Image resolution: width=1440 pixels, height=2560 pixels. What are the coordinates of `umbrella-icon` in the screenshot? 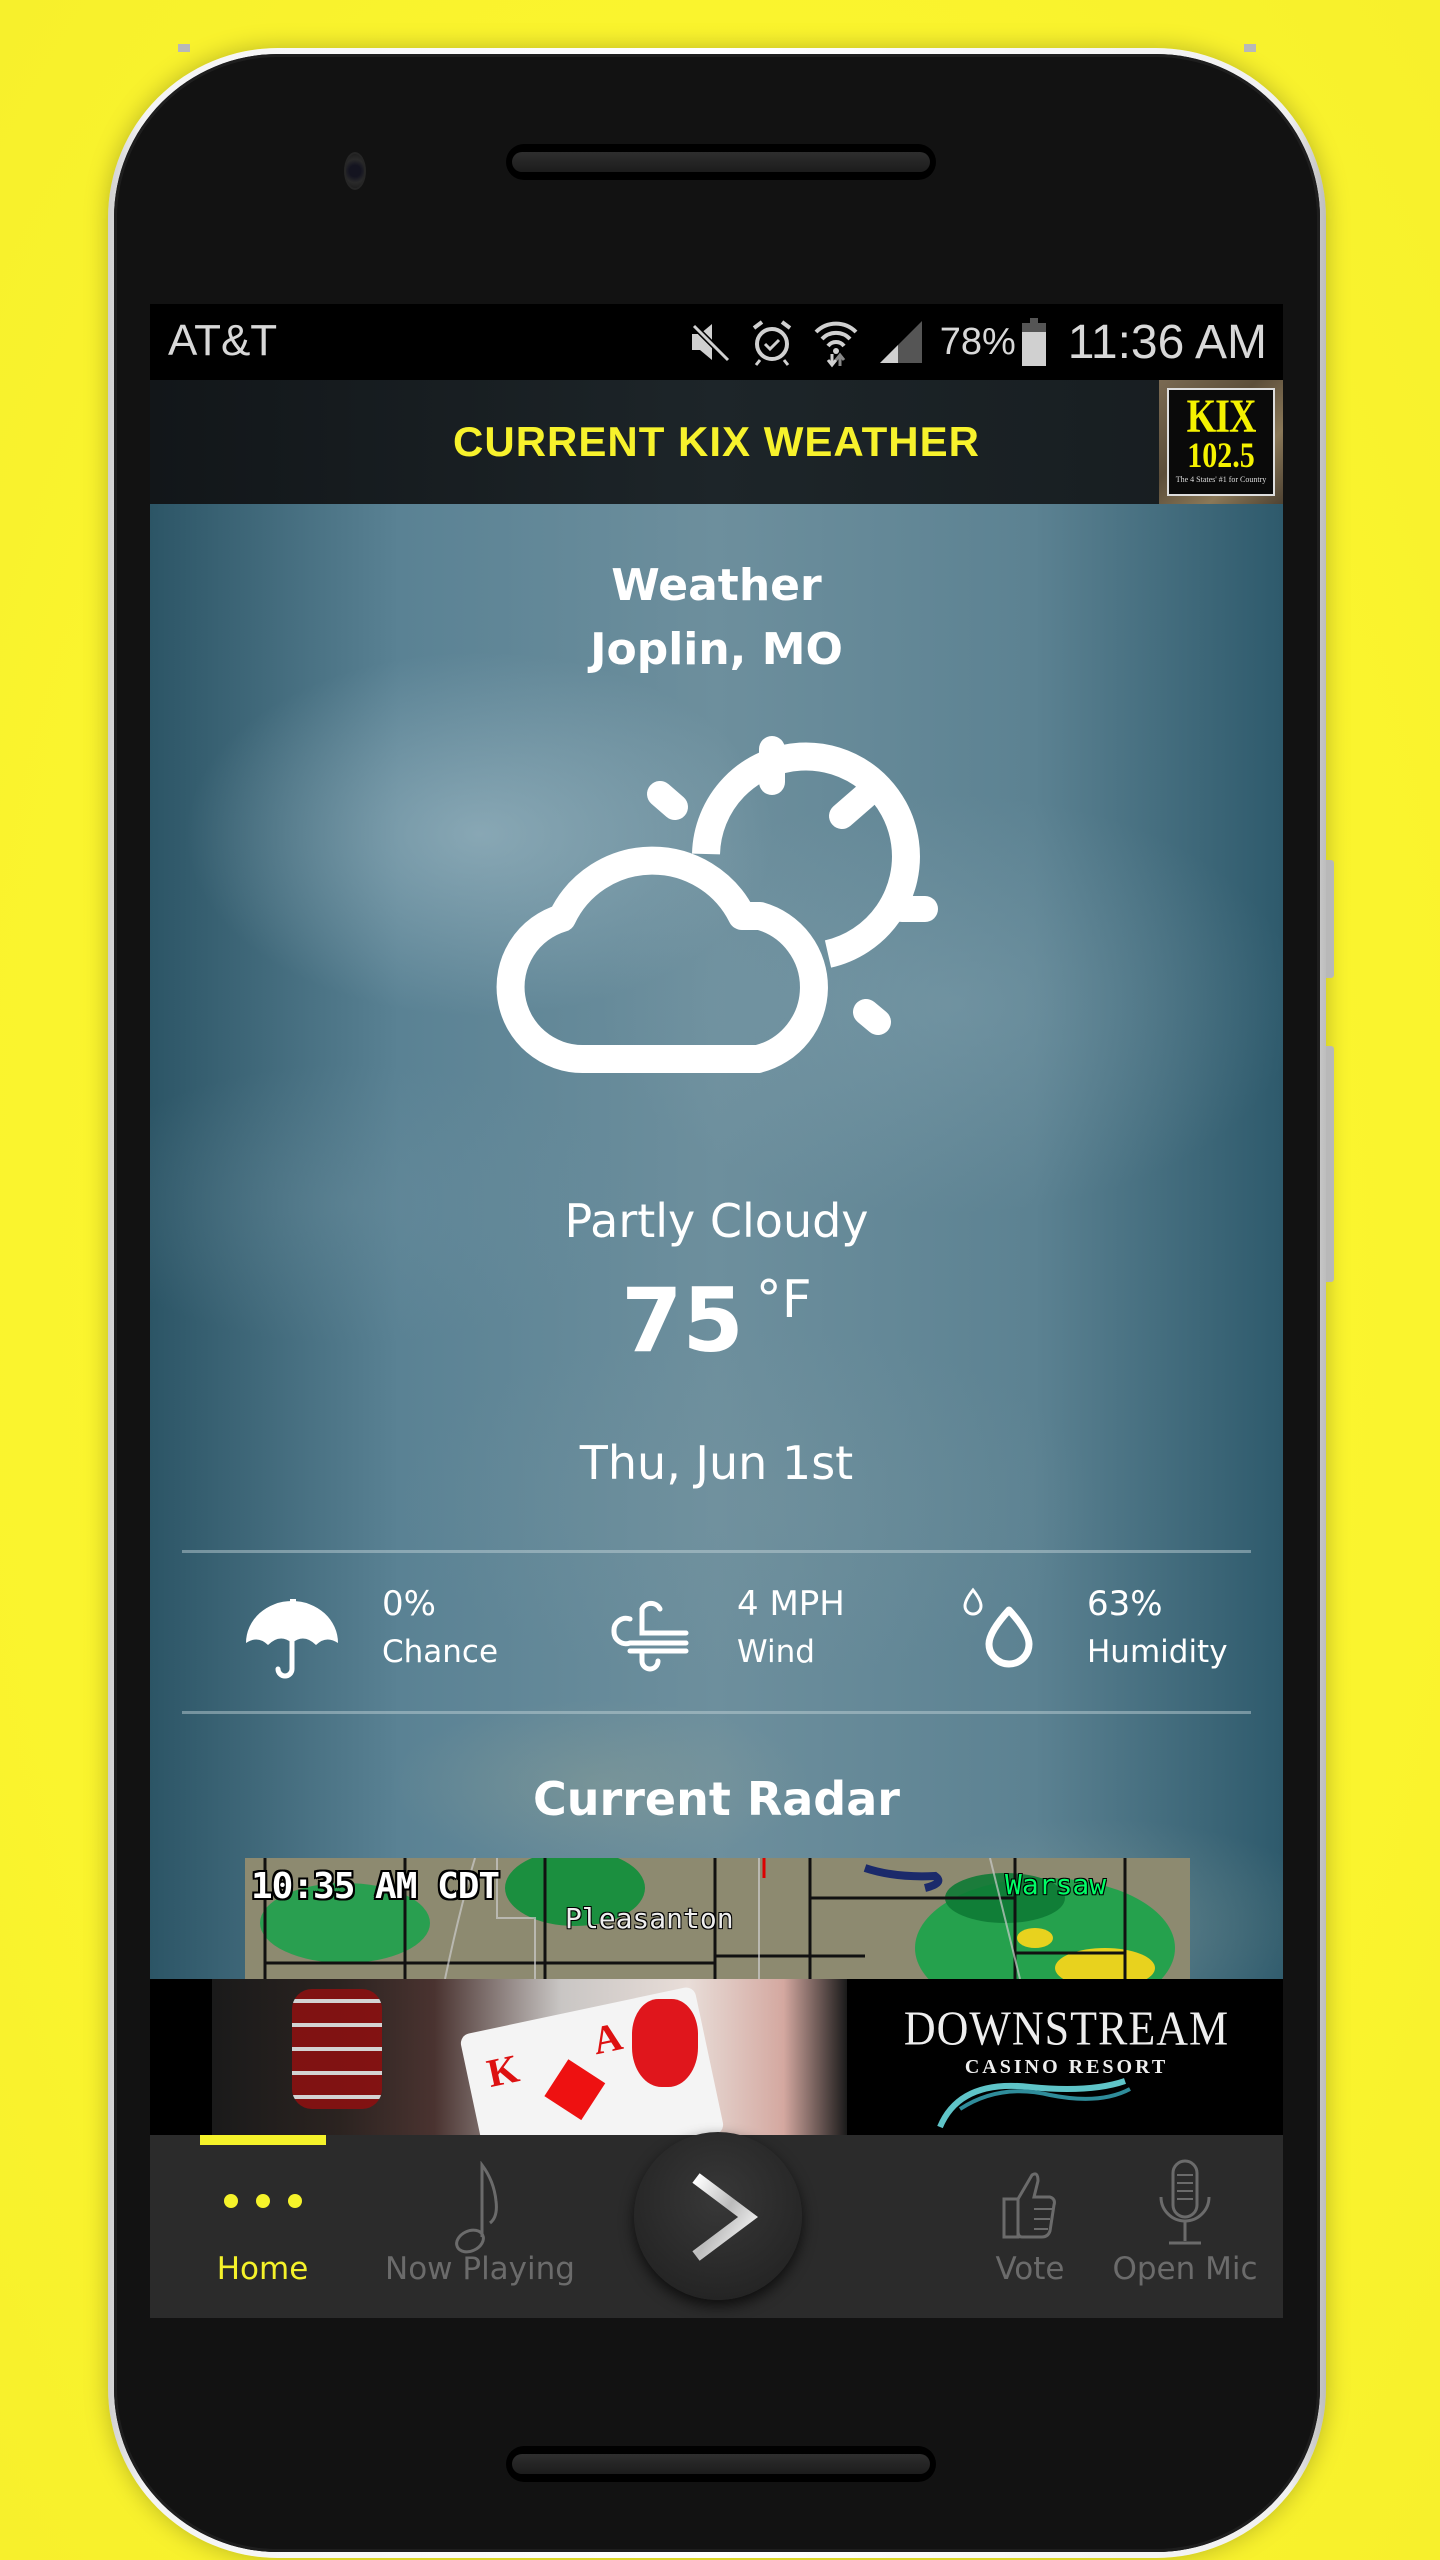 It's located at (292, 1639).